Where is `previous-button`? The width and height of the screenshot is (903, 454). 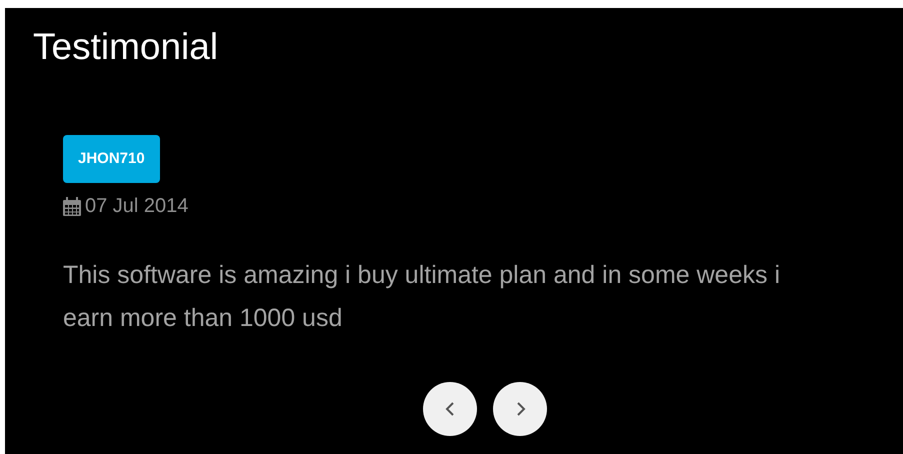 previous-button is located at coordinates (450, 409).